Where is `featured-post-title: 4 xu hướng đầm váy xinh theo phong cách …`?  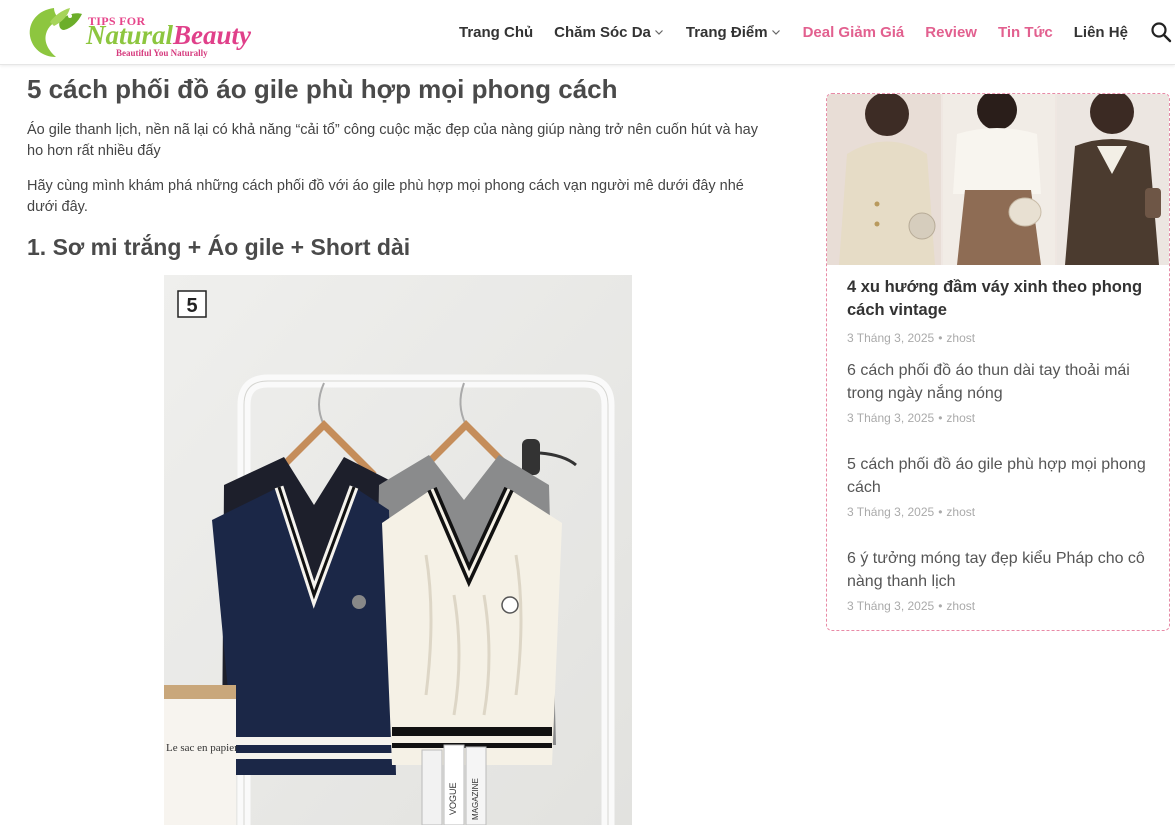
featured-post-title: 4 xu hướng đầm váy xinh theo phong cách … is located at coordinates (1003, 299).